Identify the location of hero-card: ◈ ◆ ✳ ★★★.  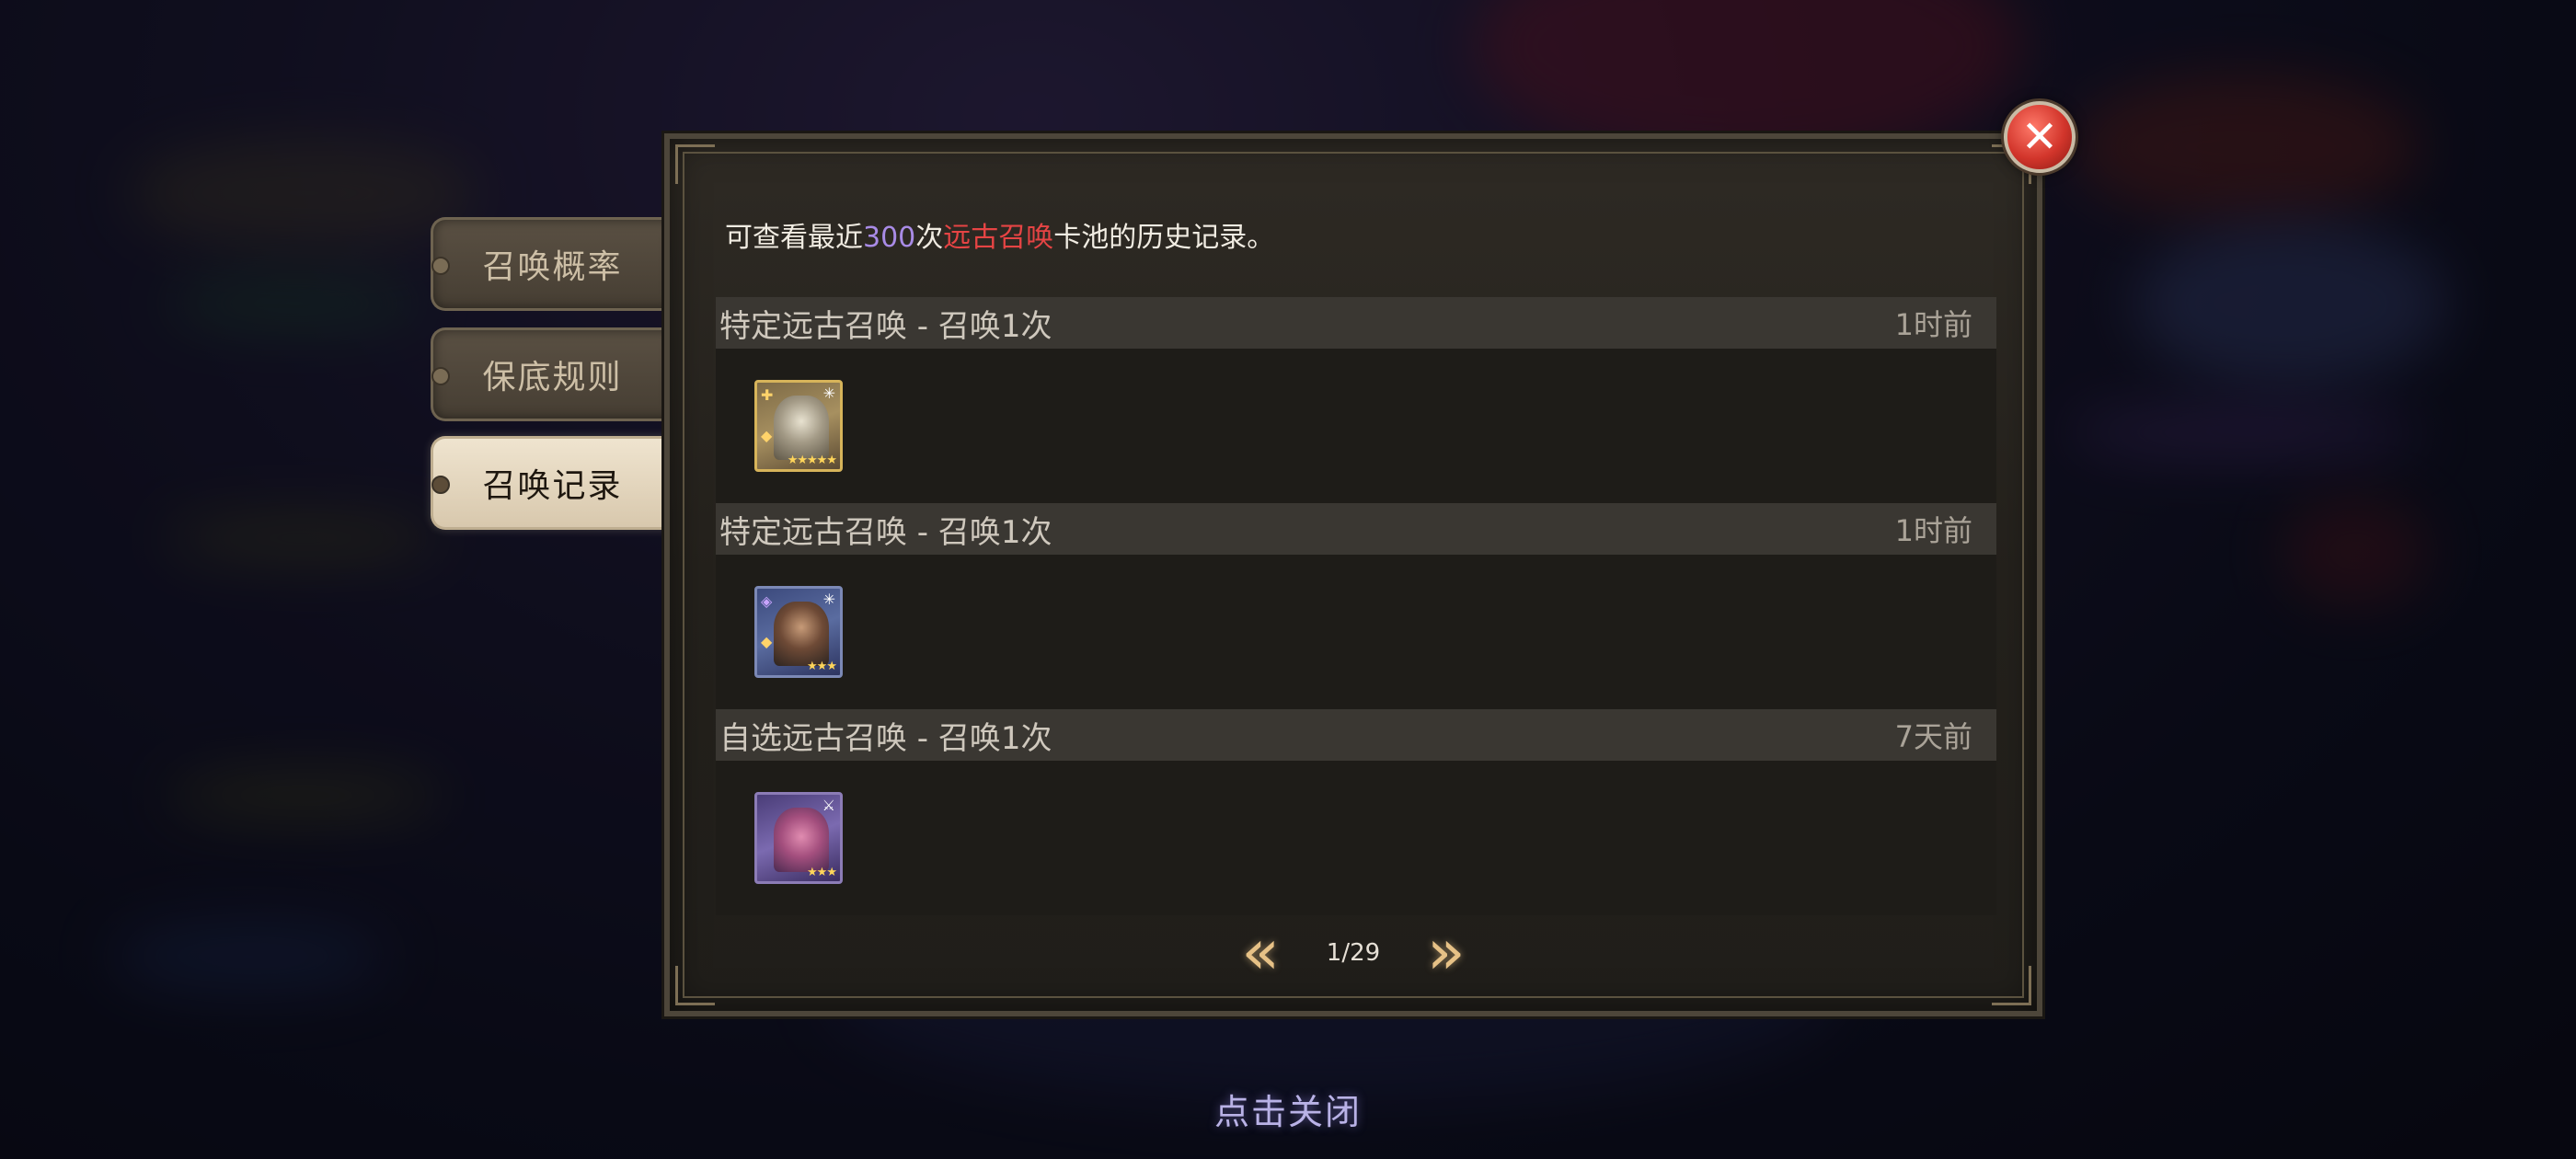
(798, 632).